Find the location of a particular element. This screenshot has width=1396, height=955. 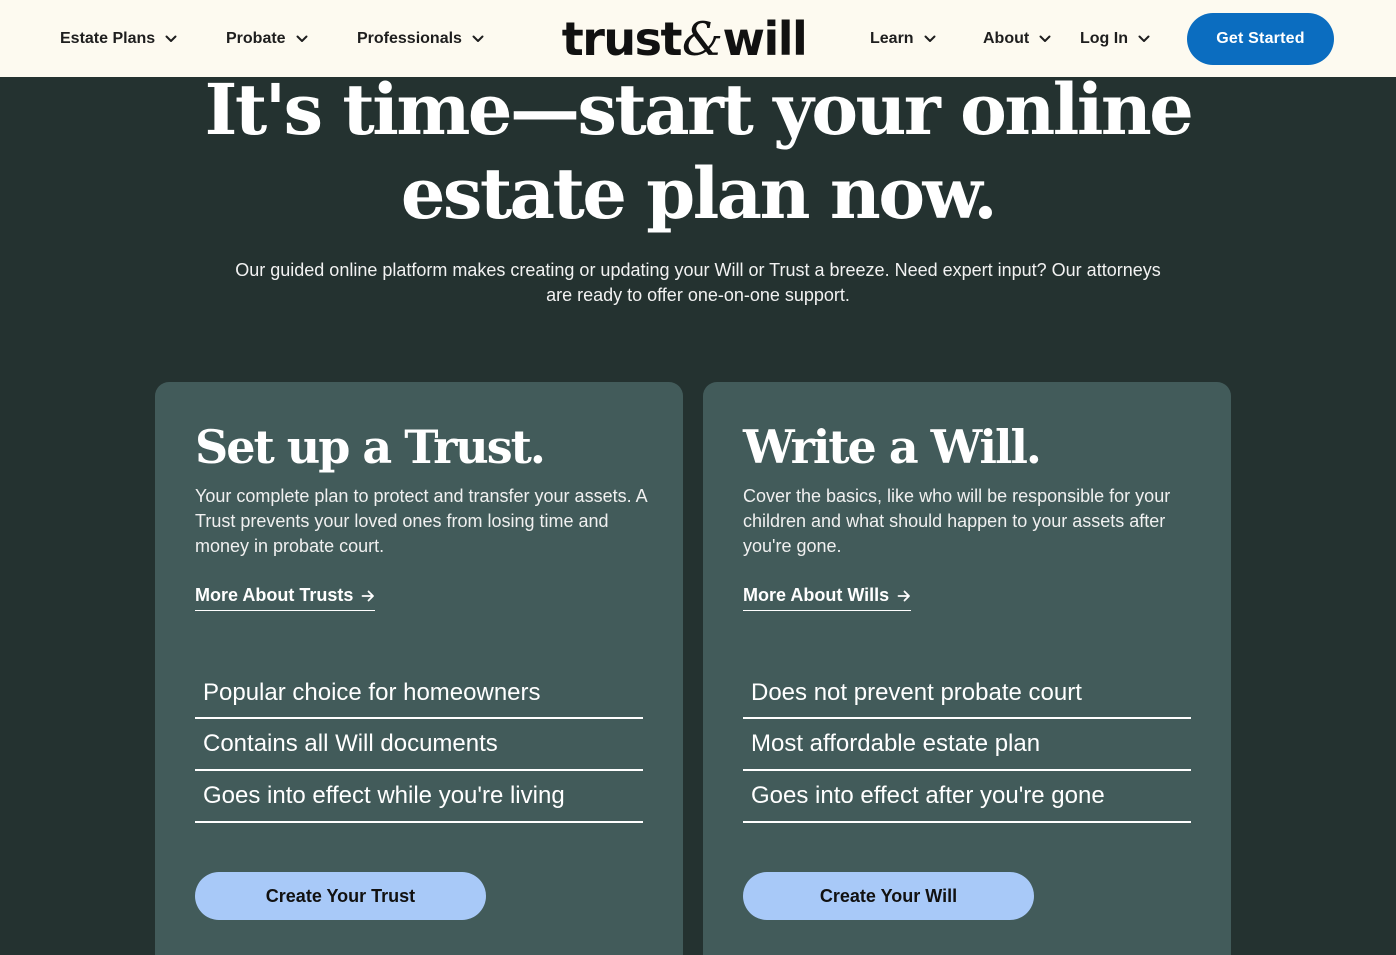

nav-item-label: Professionals is located at coordinates (409, 38).